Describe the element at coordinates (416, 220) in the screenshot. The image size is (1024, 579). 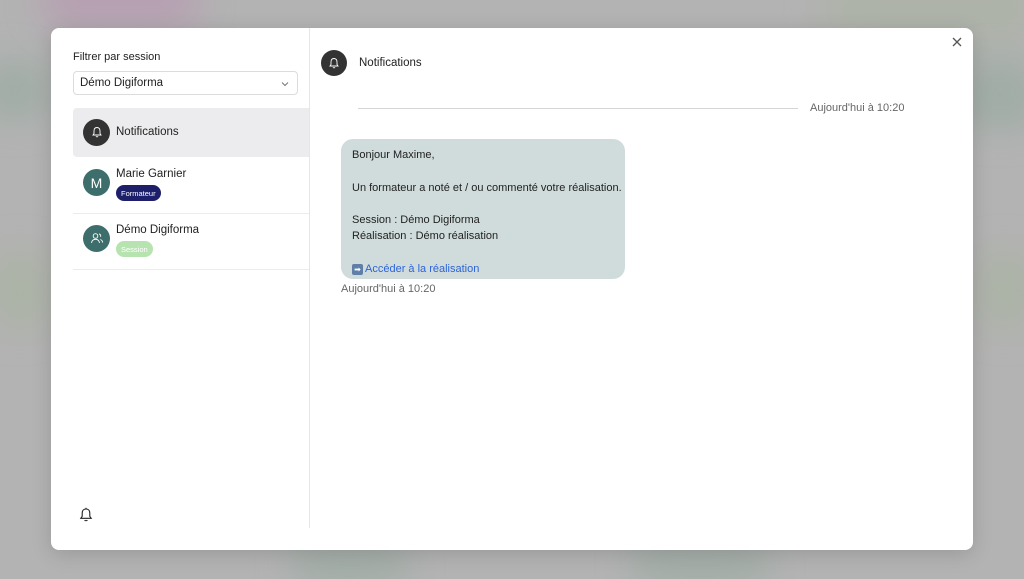
I see `message-session: Session : Démo Digiforma` at that location.